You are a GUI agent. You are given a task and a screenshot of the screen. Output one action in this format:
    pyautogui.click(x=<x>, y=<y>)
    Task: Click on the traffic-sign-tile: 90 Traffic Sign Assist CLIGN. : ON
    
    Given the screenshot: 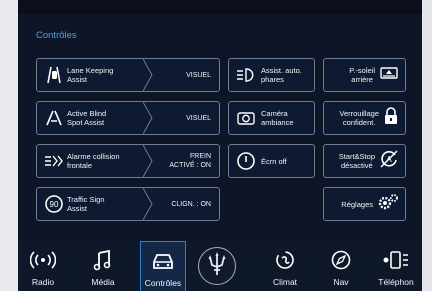 What is the action you would take?
    pyautogui.click(x=128, y=204)
    